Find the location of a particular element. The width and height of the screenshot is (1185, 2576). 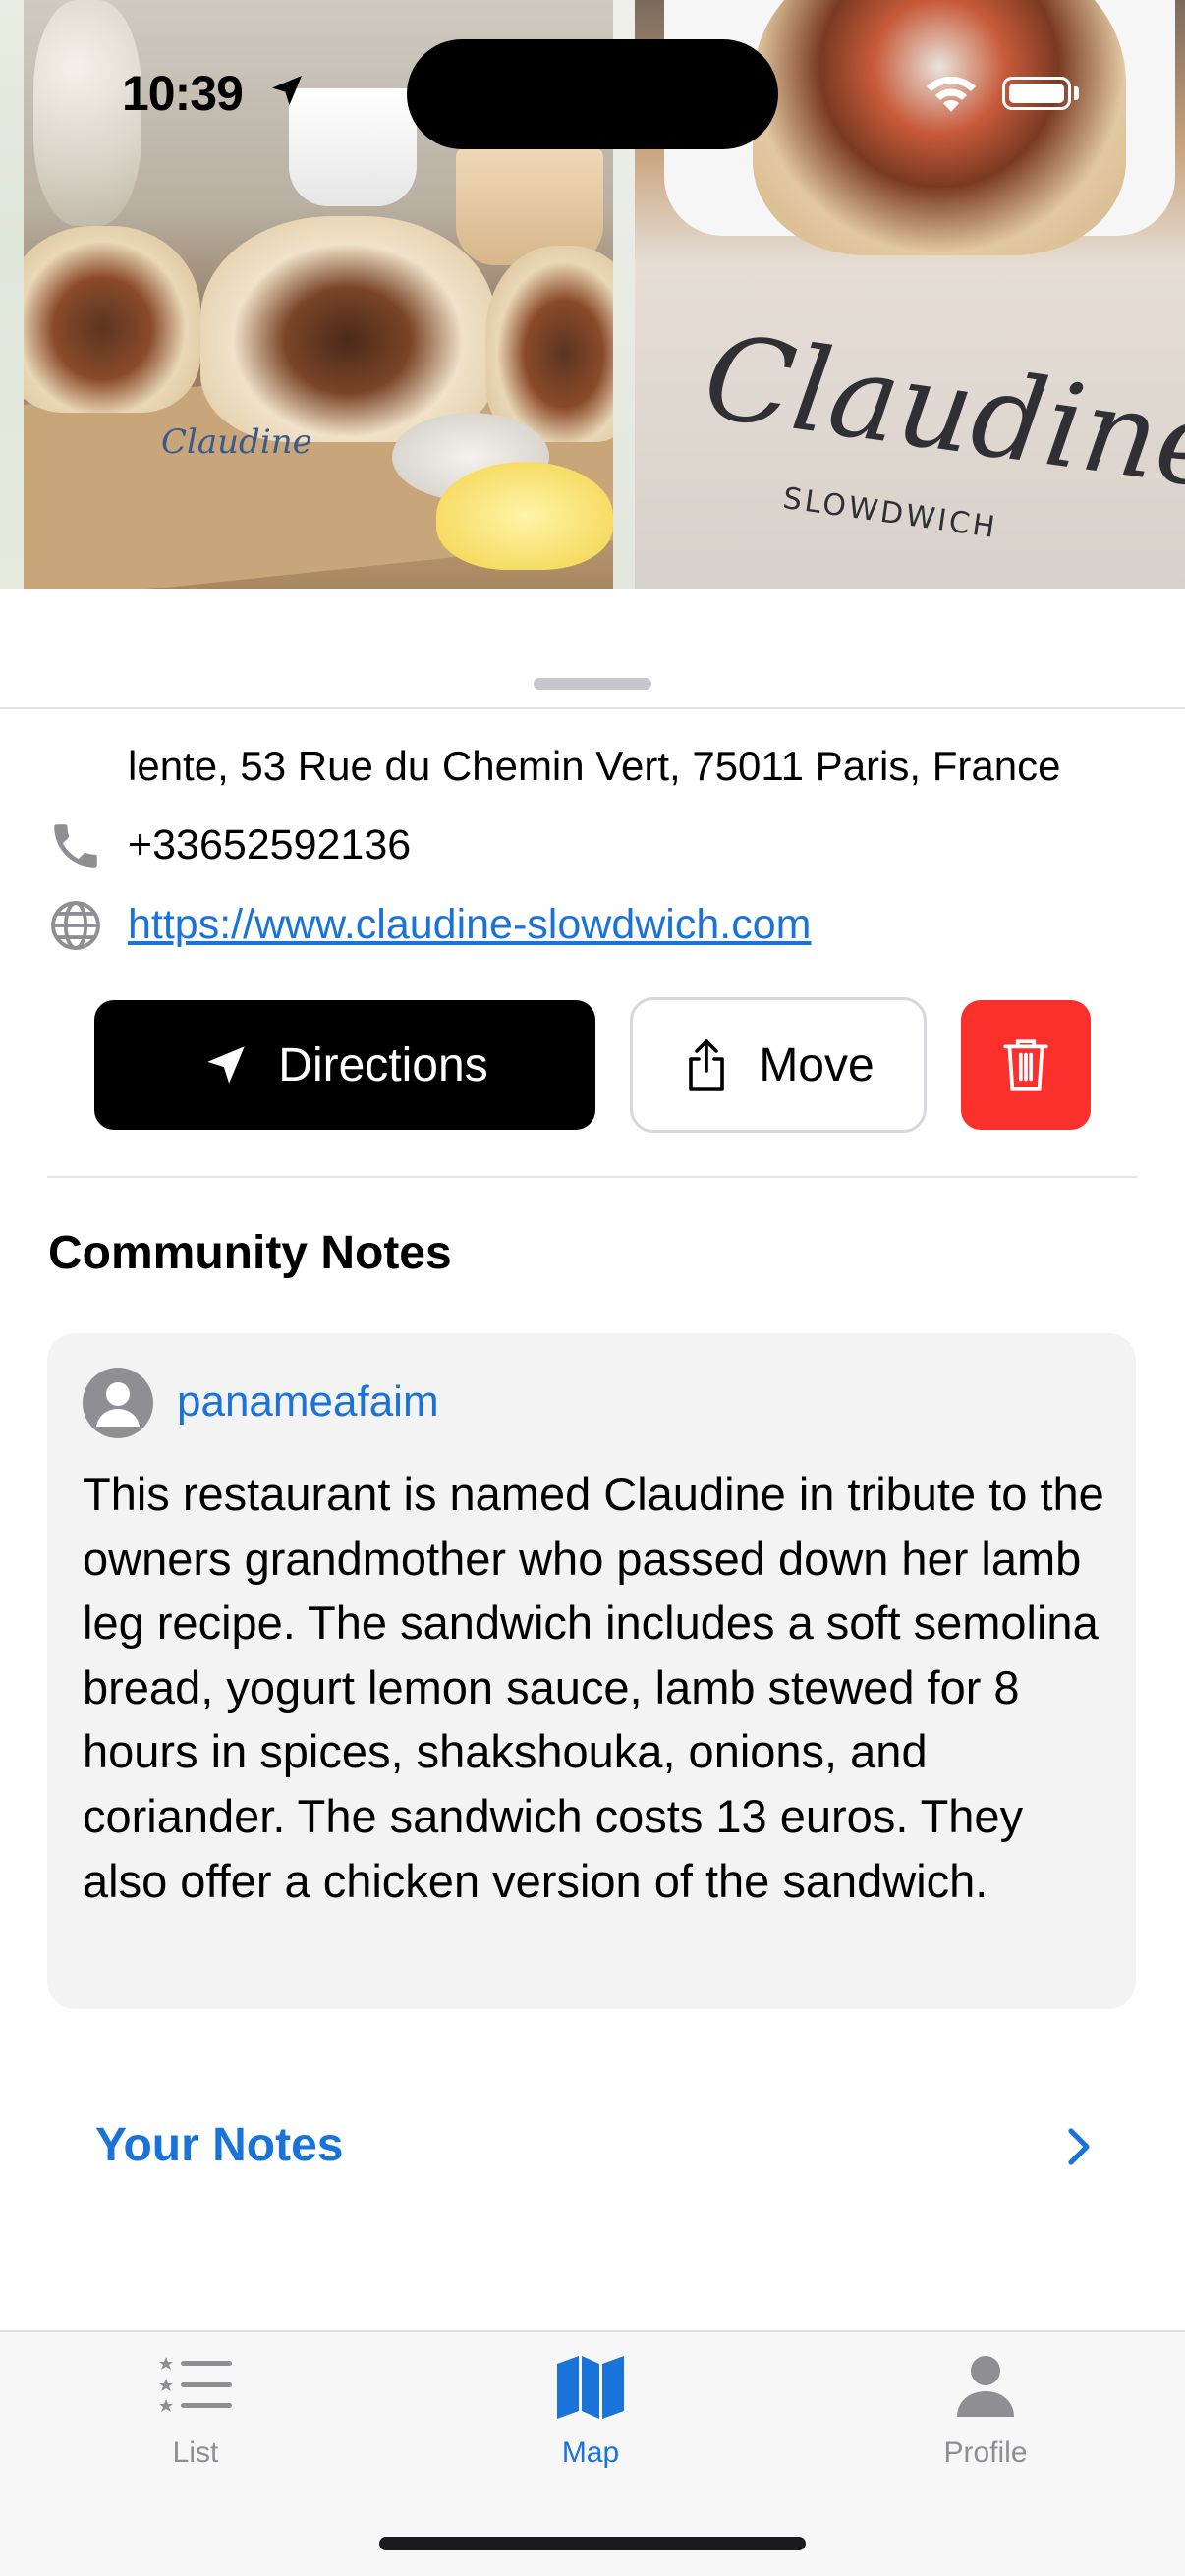

directions-label: Directions is located at coordinates (383, 1065).